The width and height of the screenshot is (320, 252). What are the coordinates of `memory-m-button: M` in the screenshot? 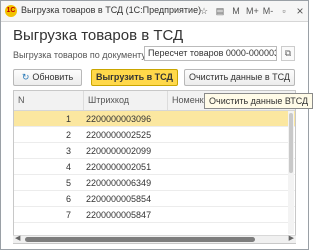 It's located at (236, 11).